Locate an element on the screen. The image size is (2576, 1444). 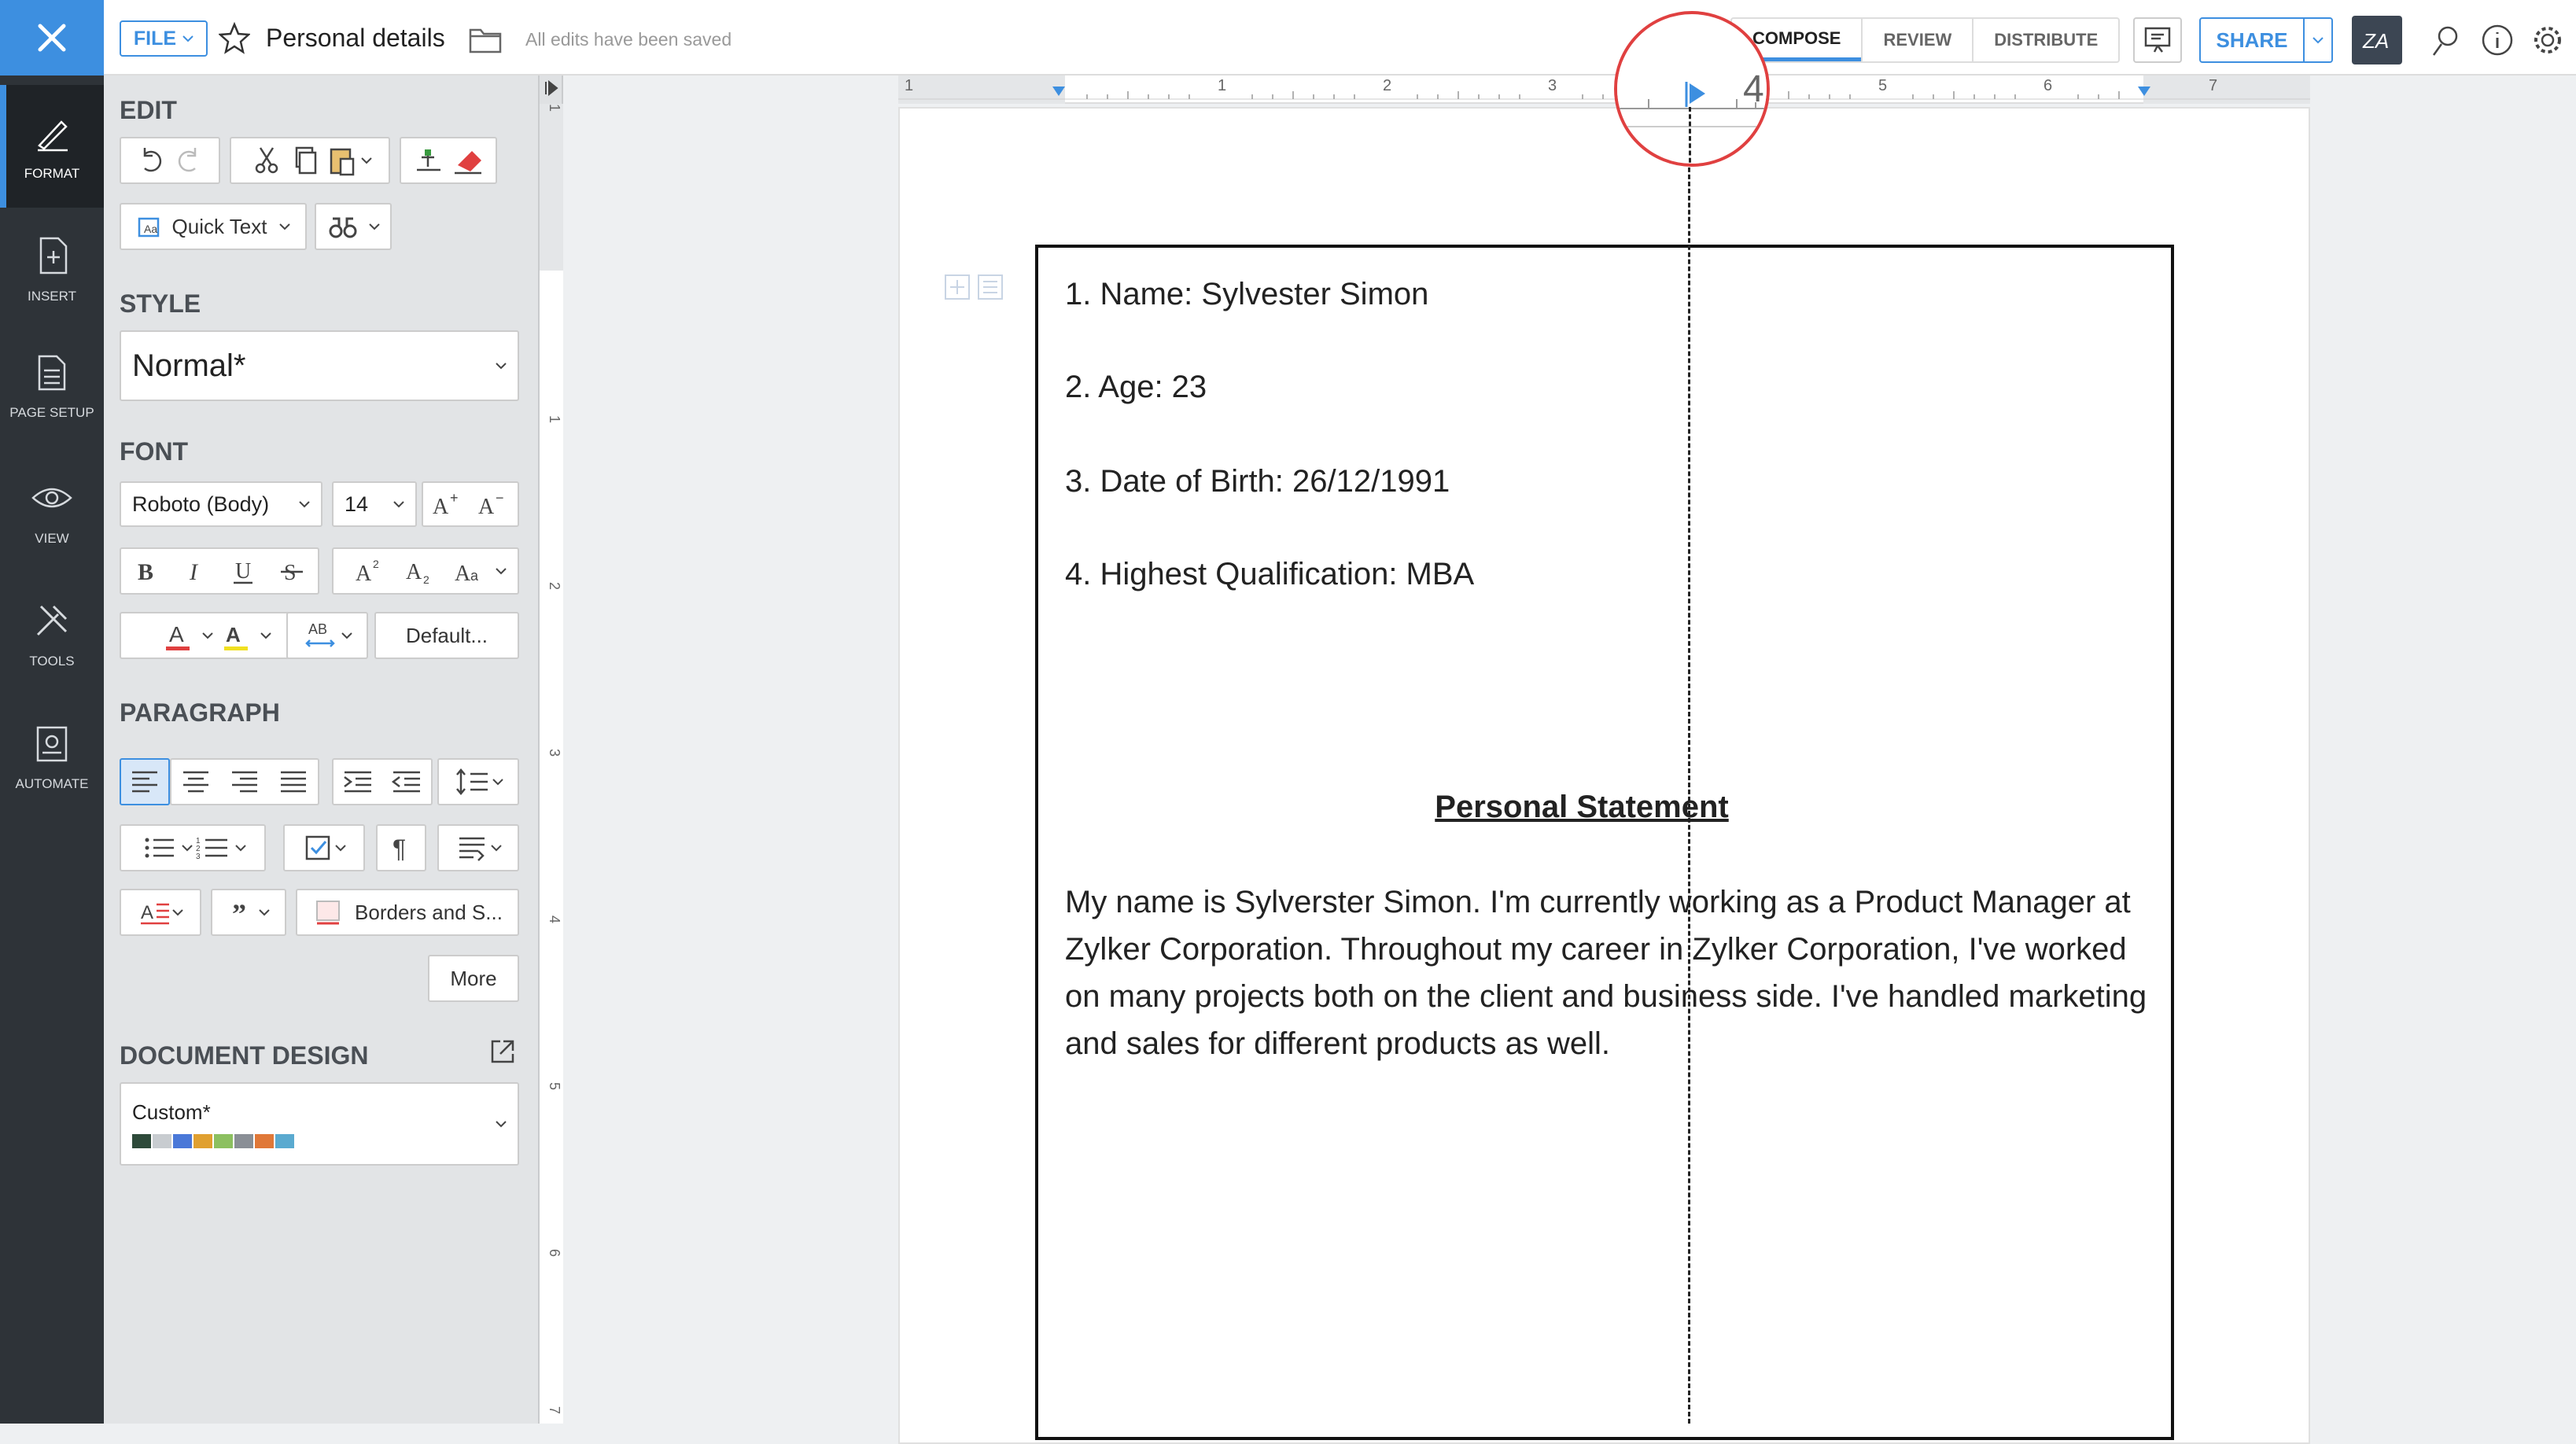
file-menu-button: FILE is located at coordinates (164, 38).